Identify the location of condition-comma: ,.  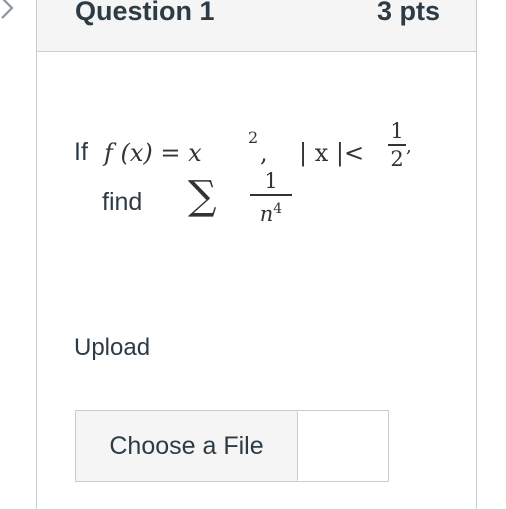
(409, 146).